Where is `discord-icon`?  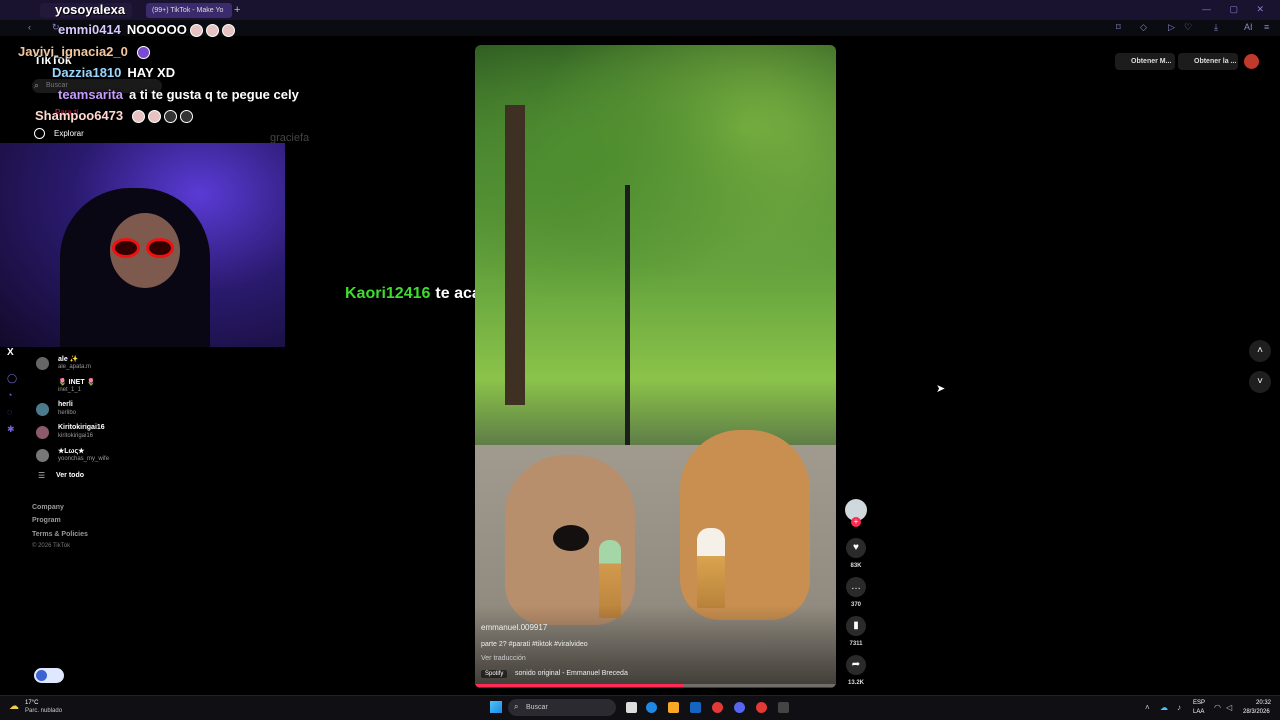
discord-icon is located at coordinates (739, 707).